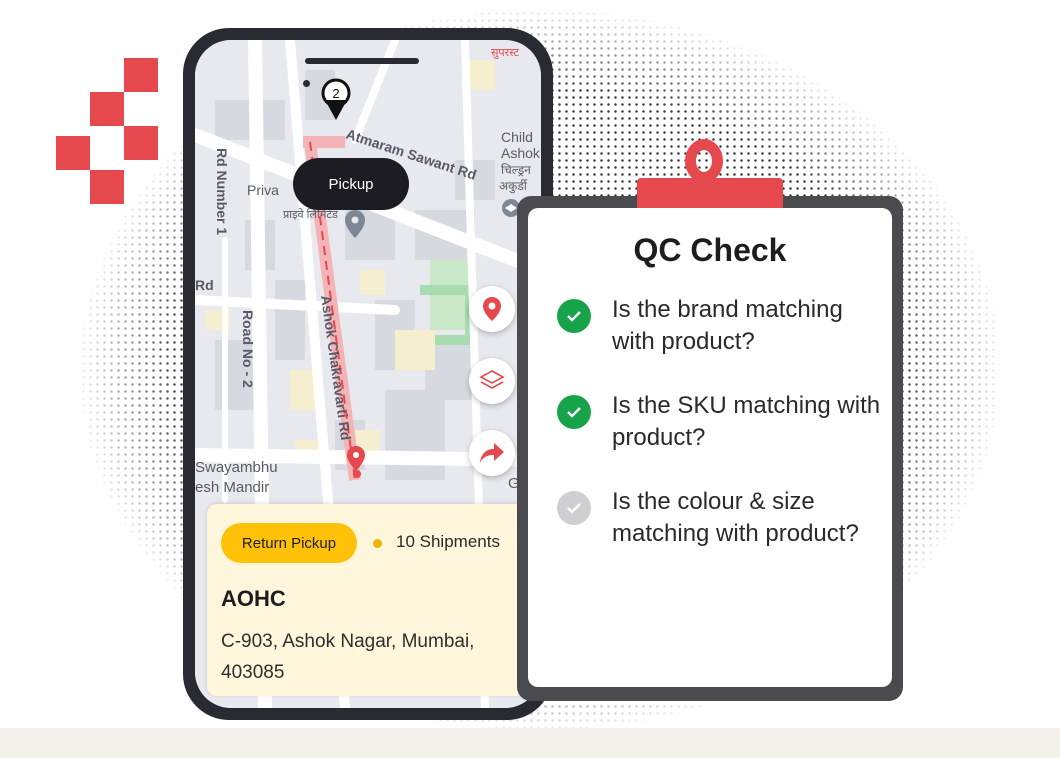 The image size is (1060, 758). Describe the element at coordinates (362, 61) in the screenshot. I see `phone-speaker` at that location.